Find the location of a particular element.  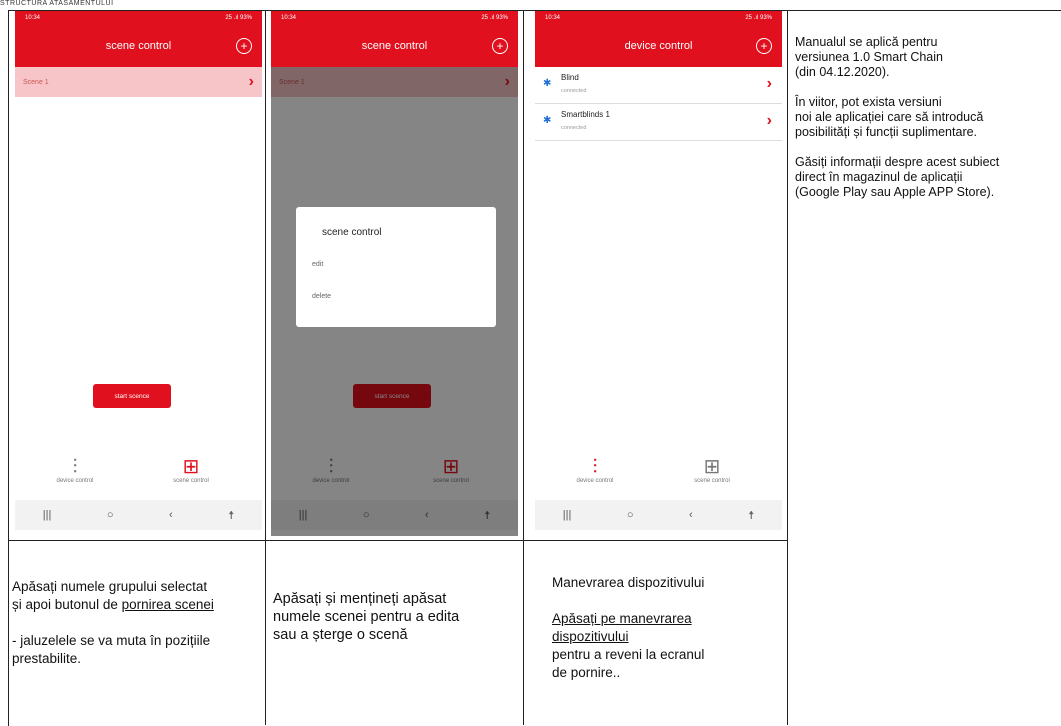

caption-line: de pornire.. is located at coordinates (586, 672).